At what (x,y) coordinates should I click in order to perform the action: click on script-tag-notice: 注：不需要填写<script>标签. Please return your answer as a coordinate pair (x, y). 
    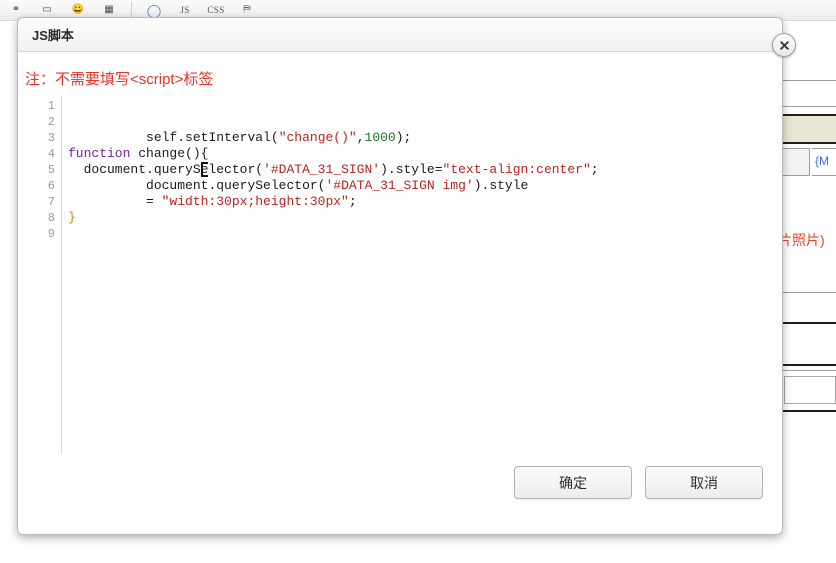
    Looking at the image, I should click on (119, 79).